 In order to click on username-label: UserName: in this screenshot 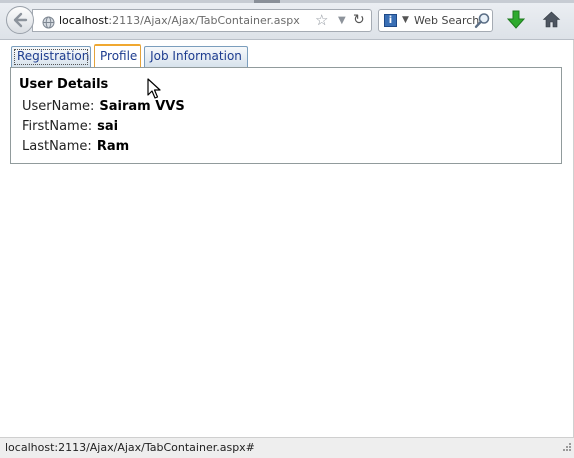, I will do `click(58, 106)`.